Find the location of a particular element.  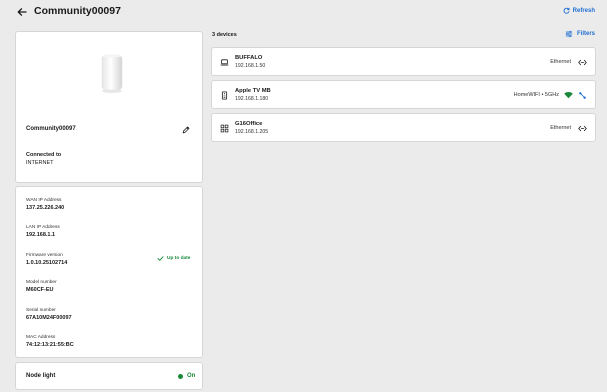

devices-count: 3 devices is located at coordinates (224, 35).